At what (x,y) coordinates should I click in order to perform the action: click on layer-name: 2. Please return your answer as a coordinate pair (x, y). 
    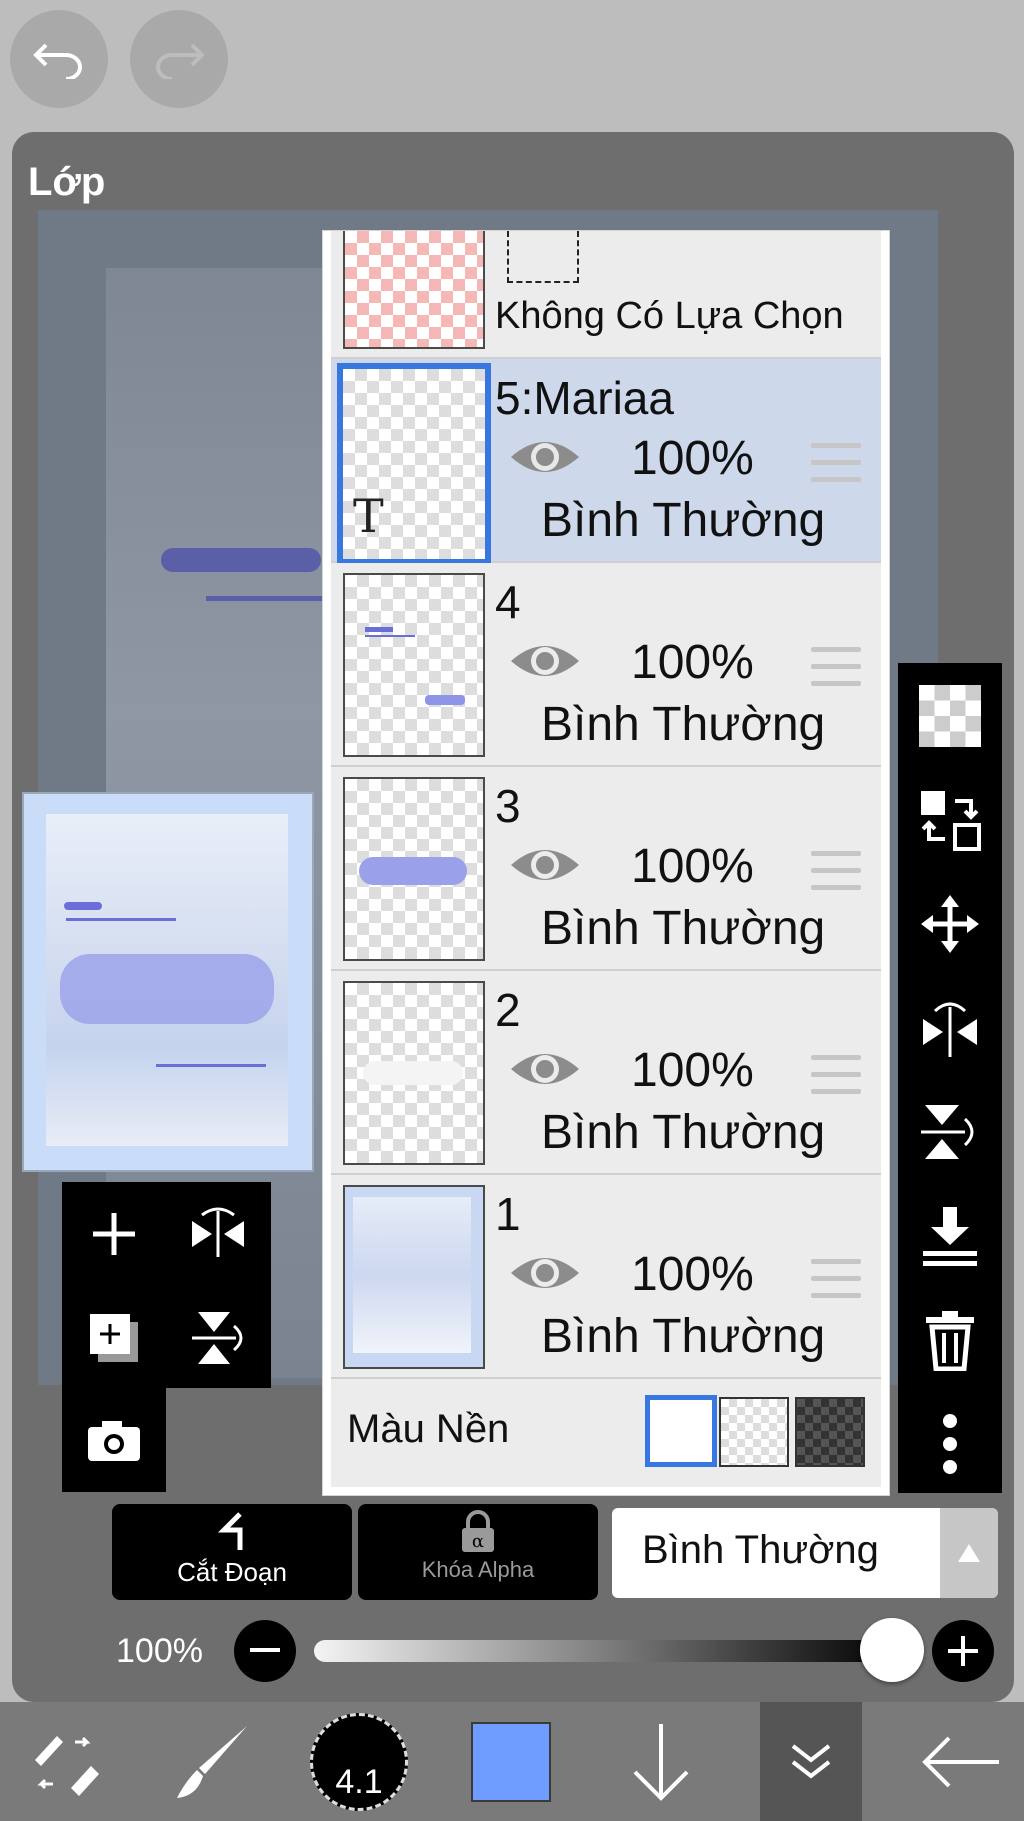
    Looking at the image, I should click on (508, 1010).